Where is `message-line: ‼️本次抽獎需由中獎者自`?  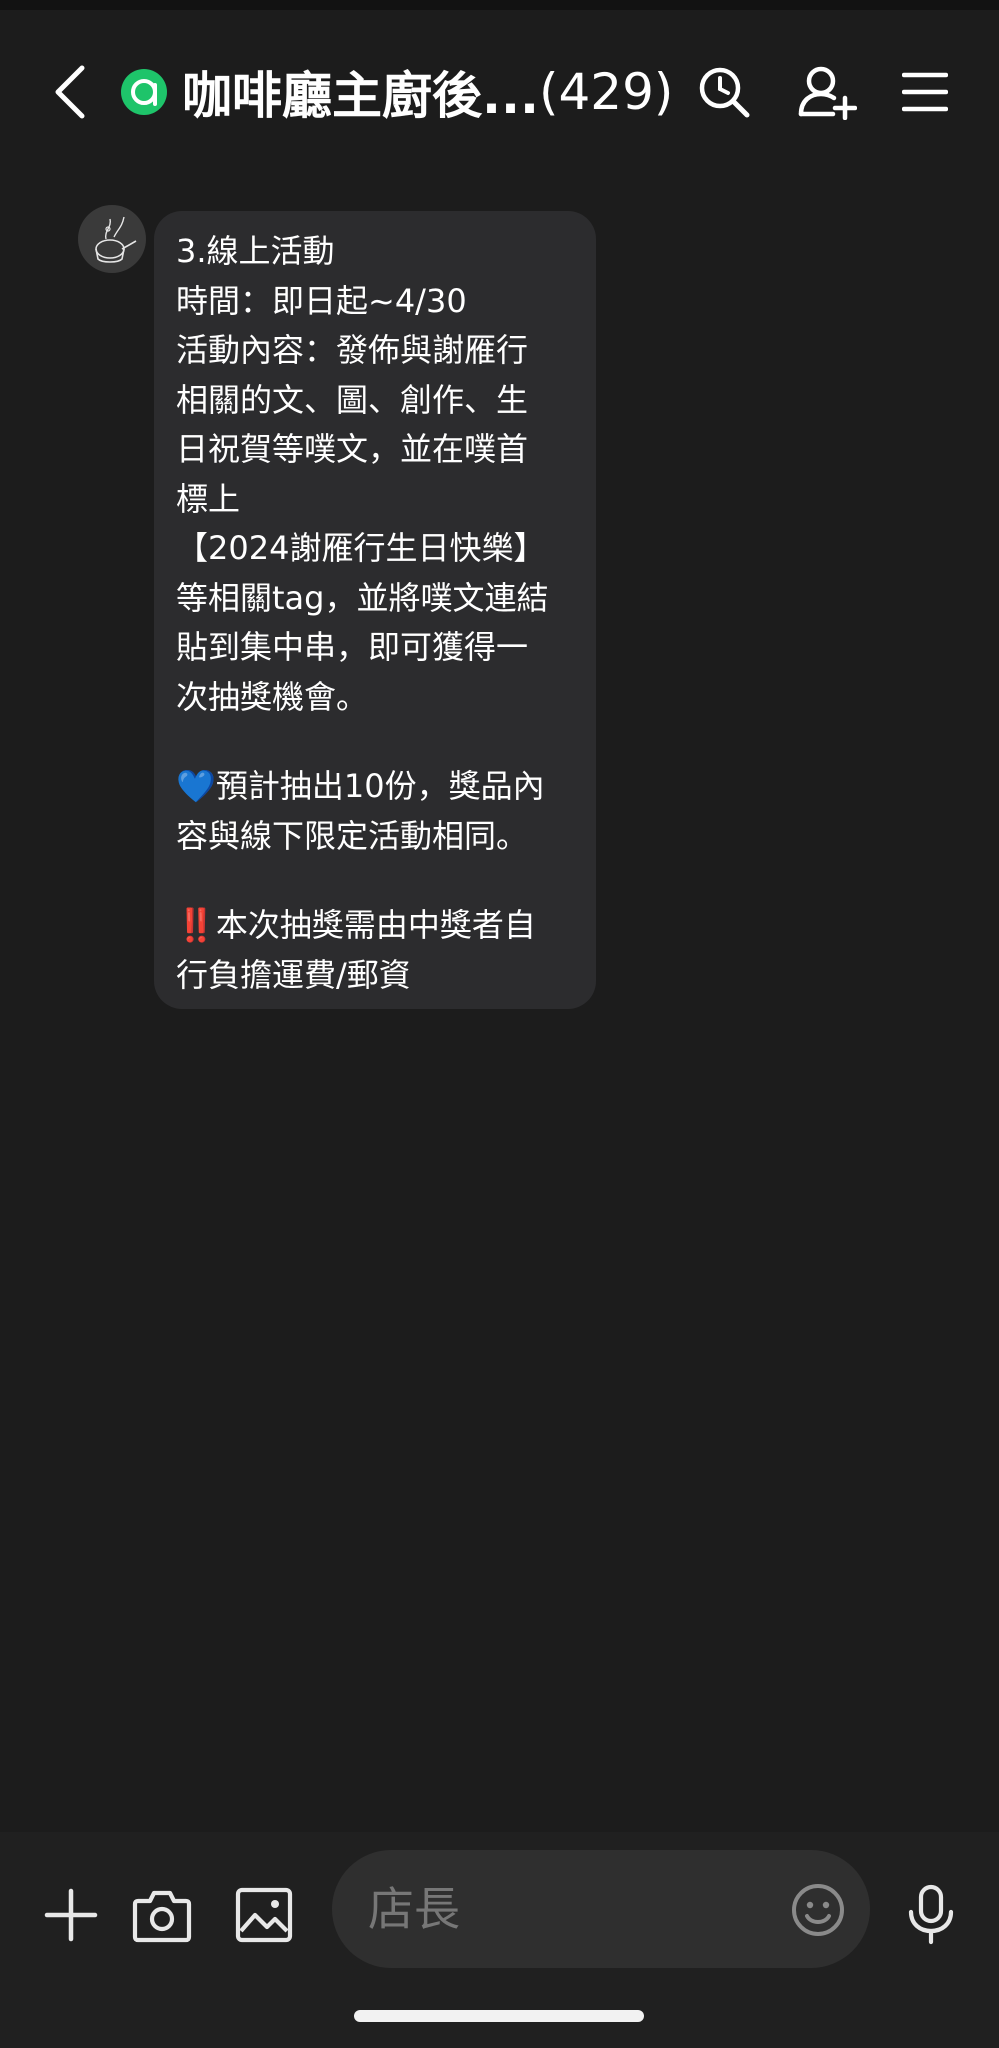
message-line: ‼️本次抽獎需由中獎者自 is located at coordinates (375, 926).